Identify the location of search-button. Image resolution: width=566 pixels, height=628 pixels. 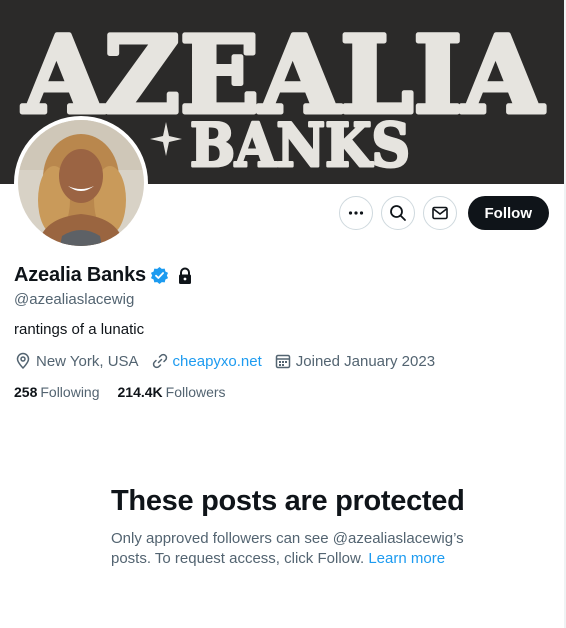
(397, 213).